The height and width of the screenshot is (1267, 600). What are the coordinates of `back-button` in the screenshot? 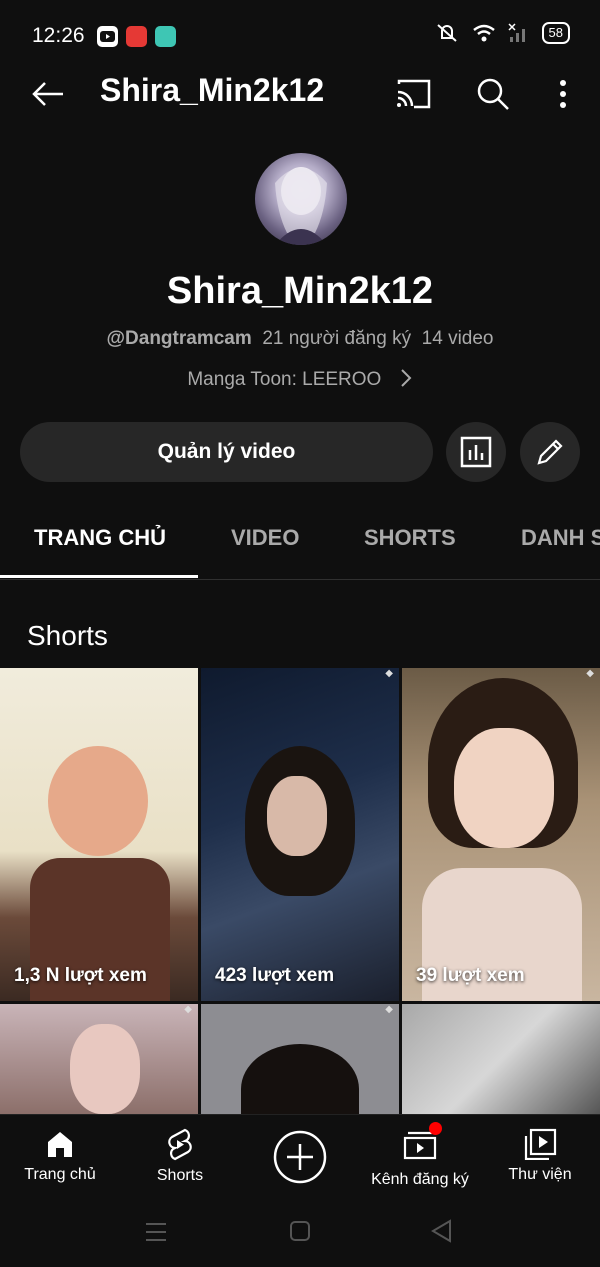 It's located at (48, 94).